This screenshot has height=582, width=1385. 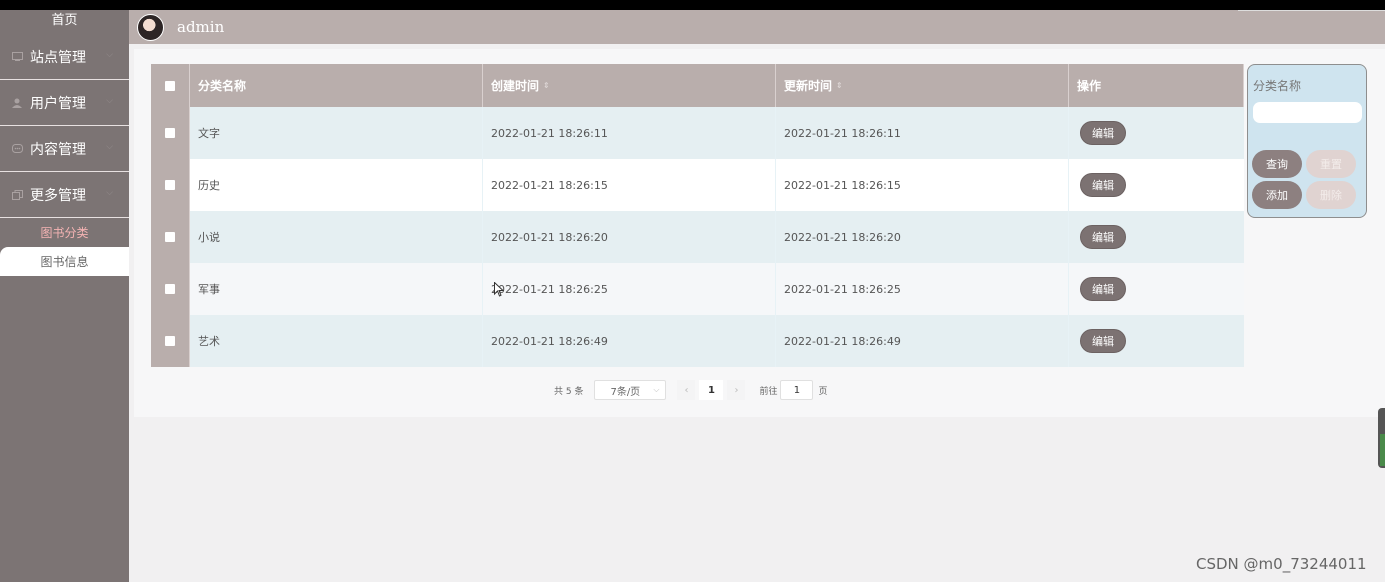 I want to click on search-label: 分类名称, so click(x=1277, y=86).